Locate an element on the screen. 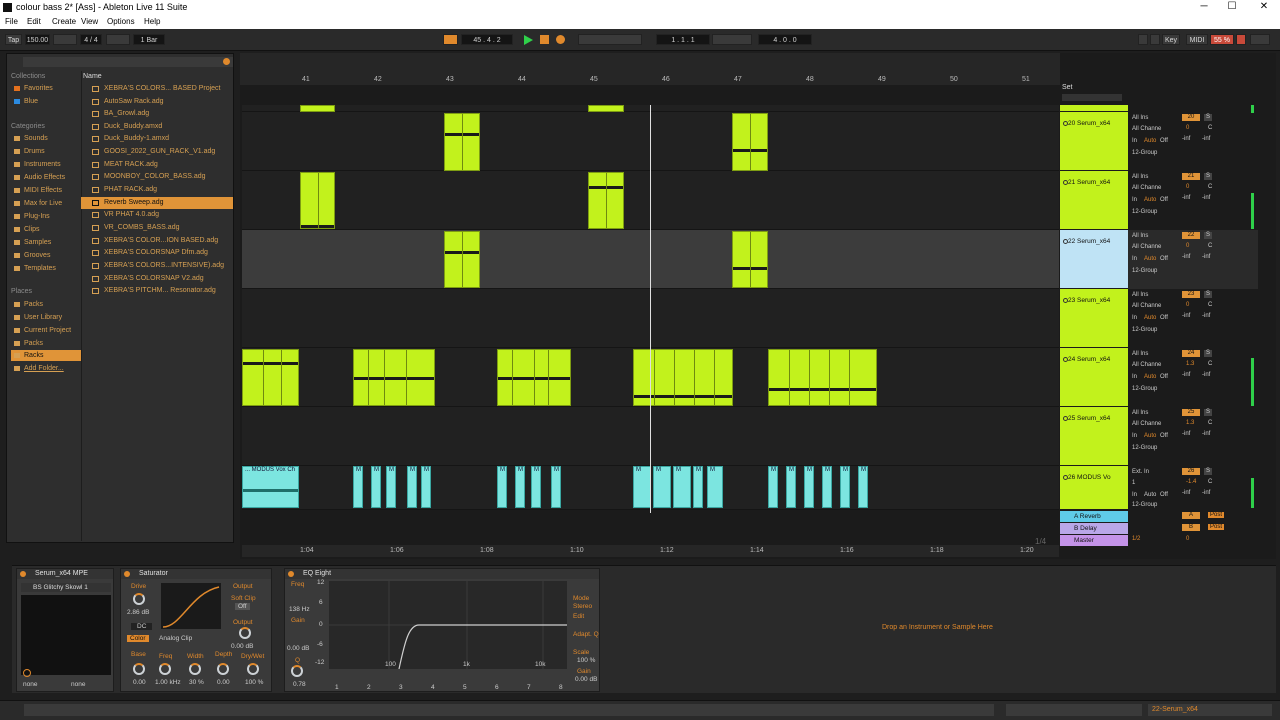  file-item: MOONBOY_COLOR_BASS.adg is located at coordinates (157, 177).